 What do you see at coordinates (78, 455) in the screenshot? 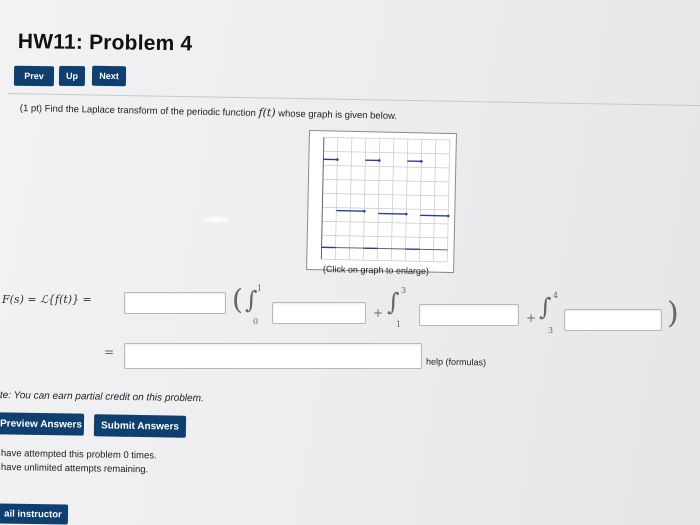
I see `attempts-status: have attempted this problem 0 times.` at bounding box center [78, 455].